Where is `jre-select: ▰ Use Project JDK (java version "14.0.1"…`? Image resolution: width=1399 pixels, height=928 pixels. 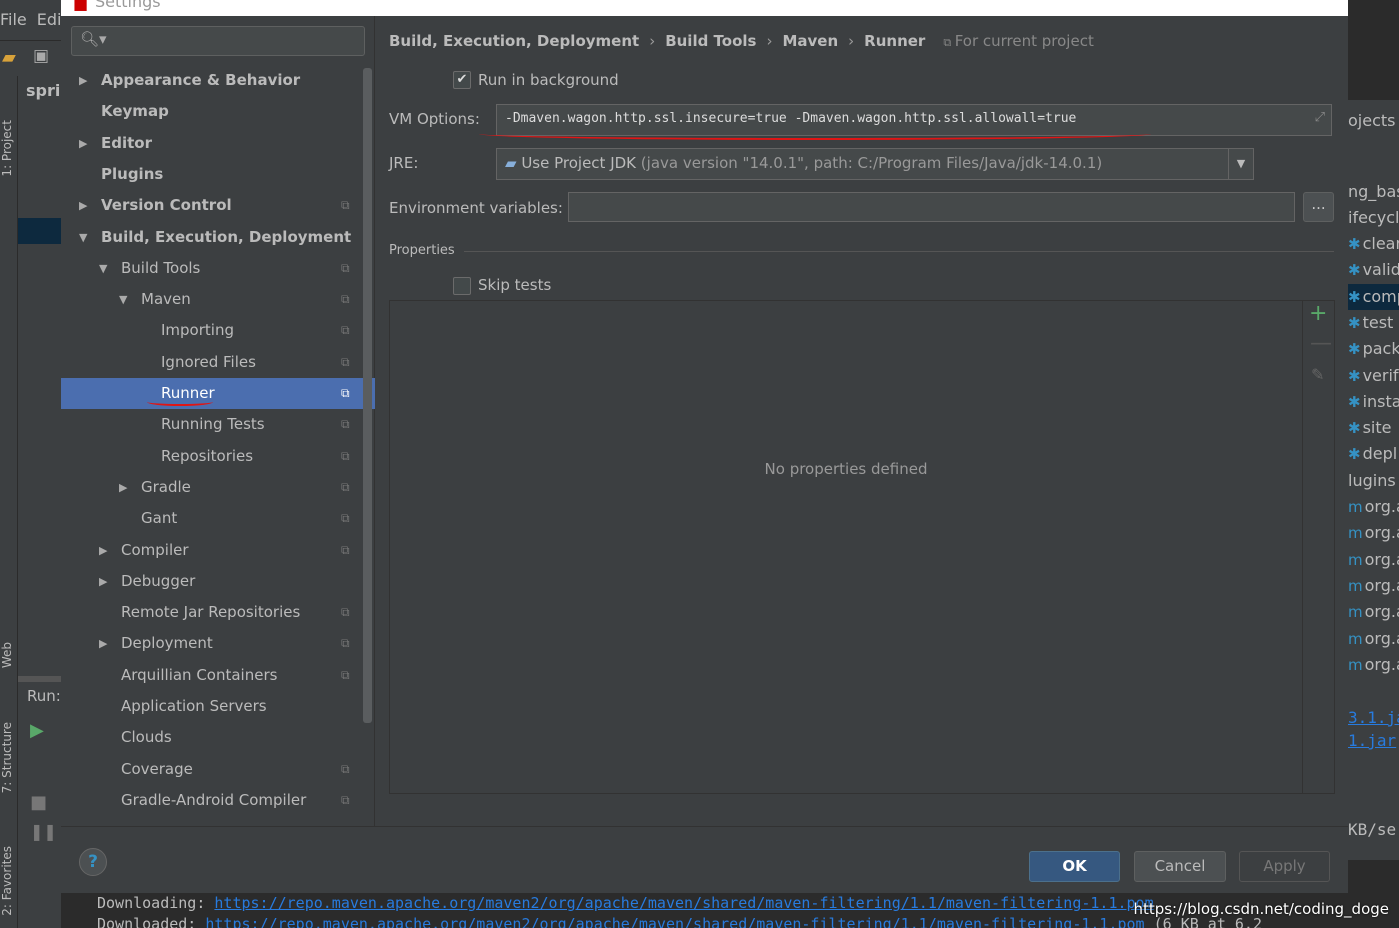 jre-select: ▰ Use Project JDK (java version "14.0.1"… is located at coordinates (875, 164).